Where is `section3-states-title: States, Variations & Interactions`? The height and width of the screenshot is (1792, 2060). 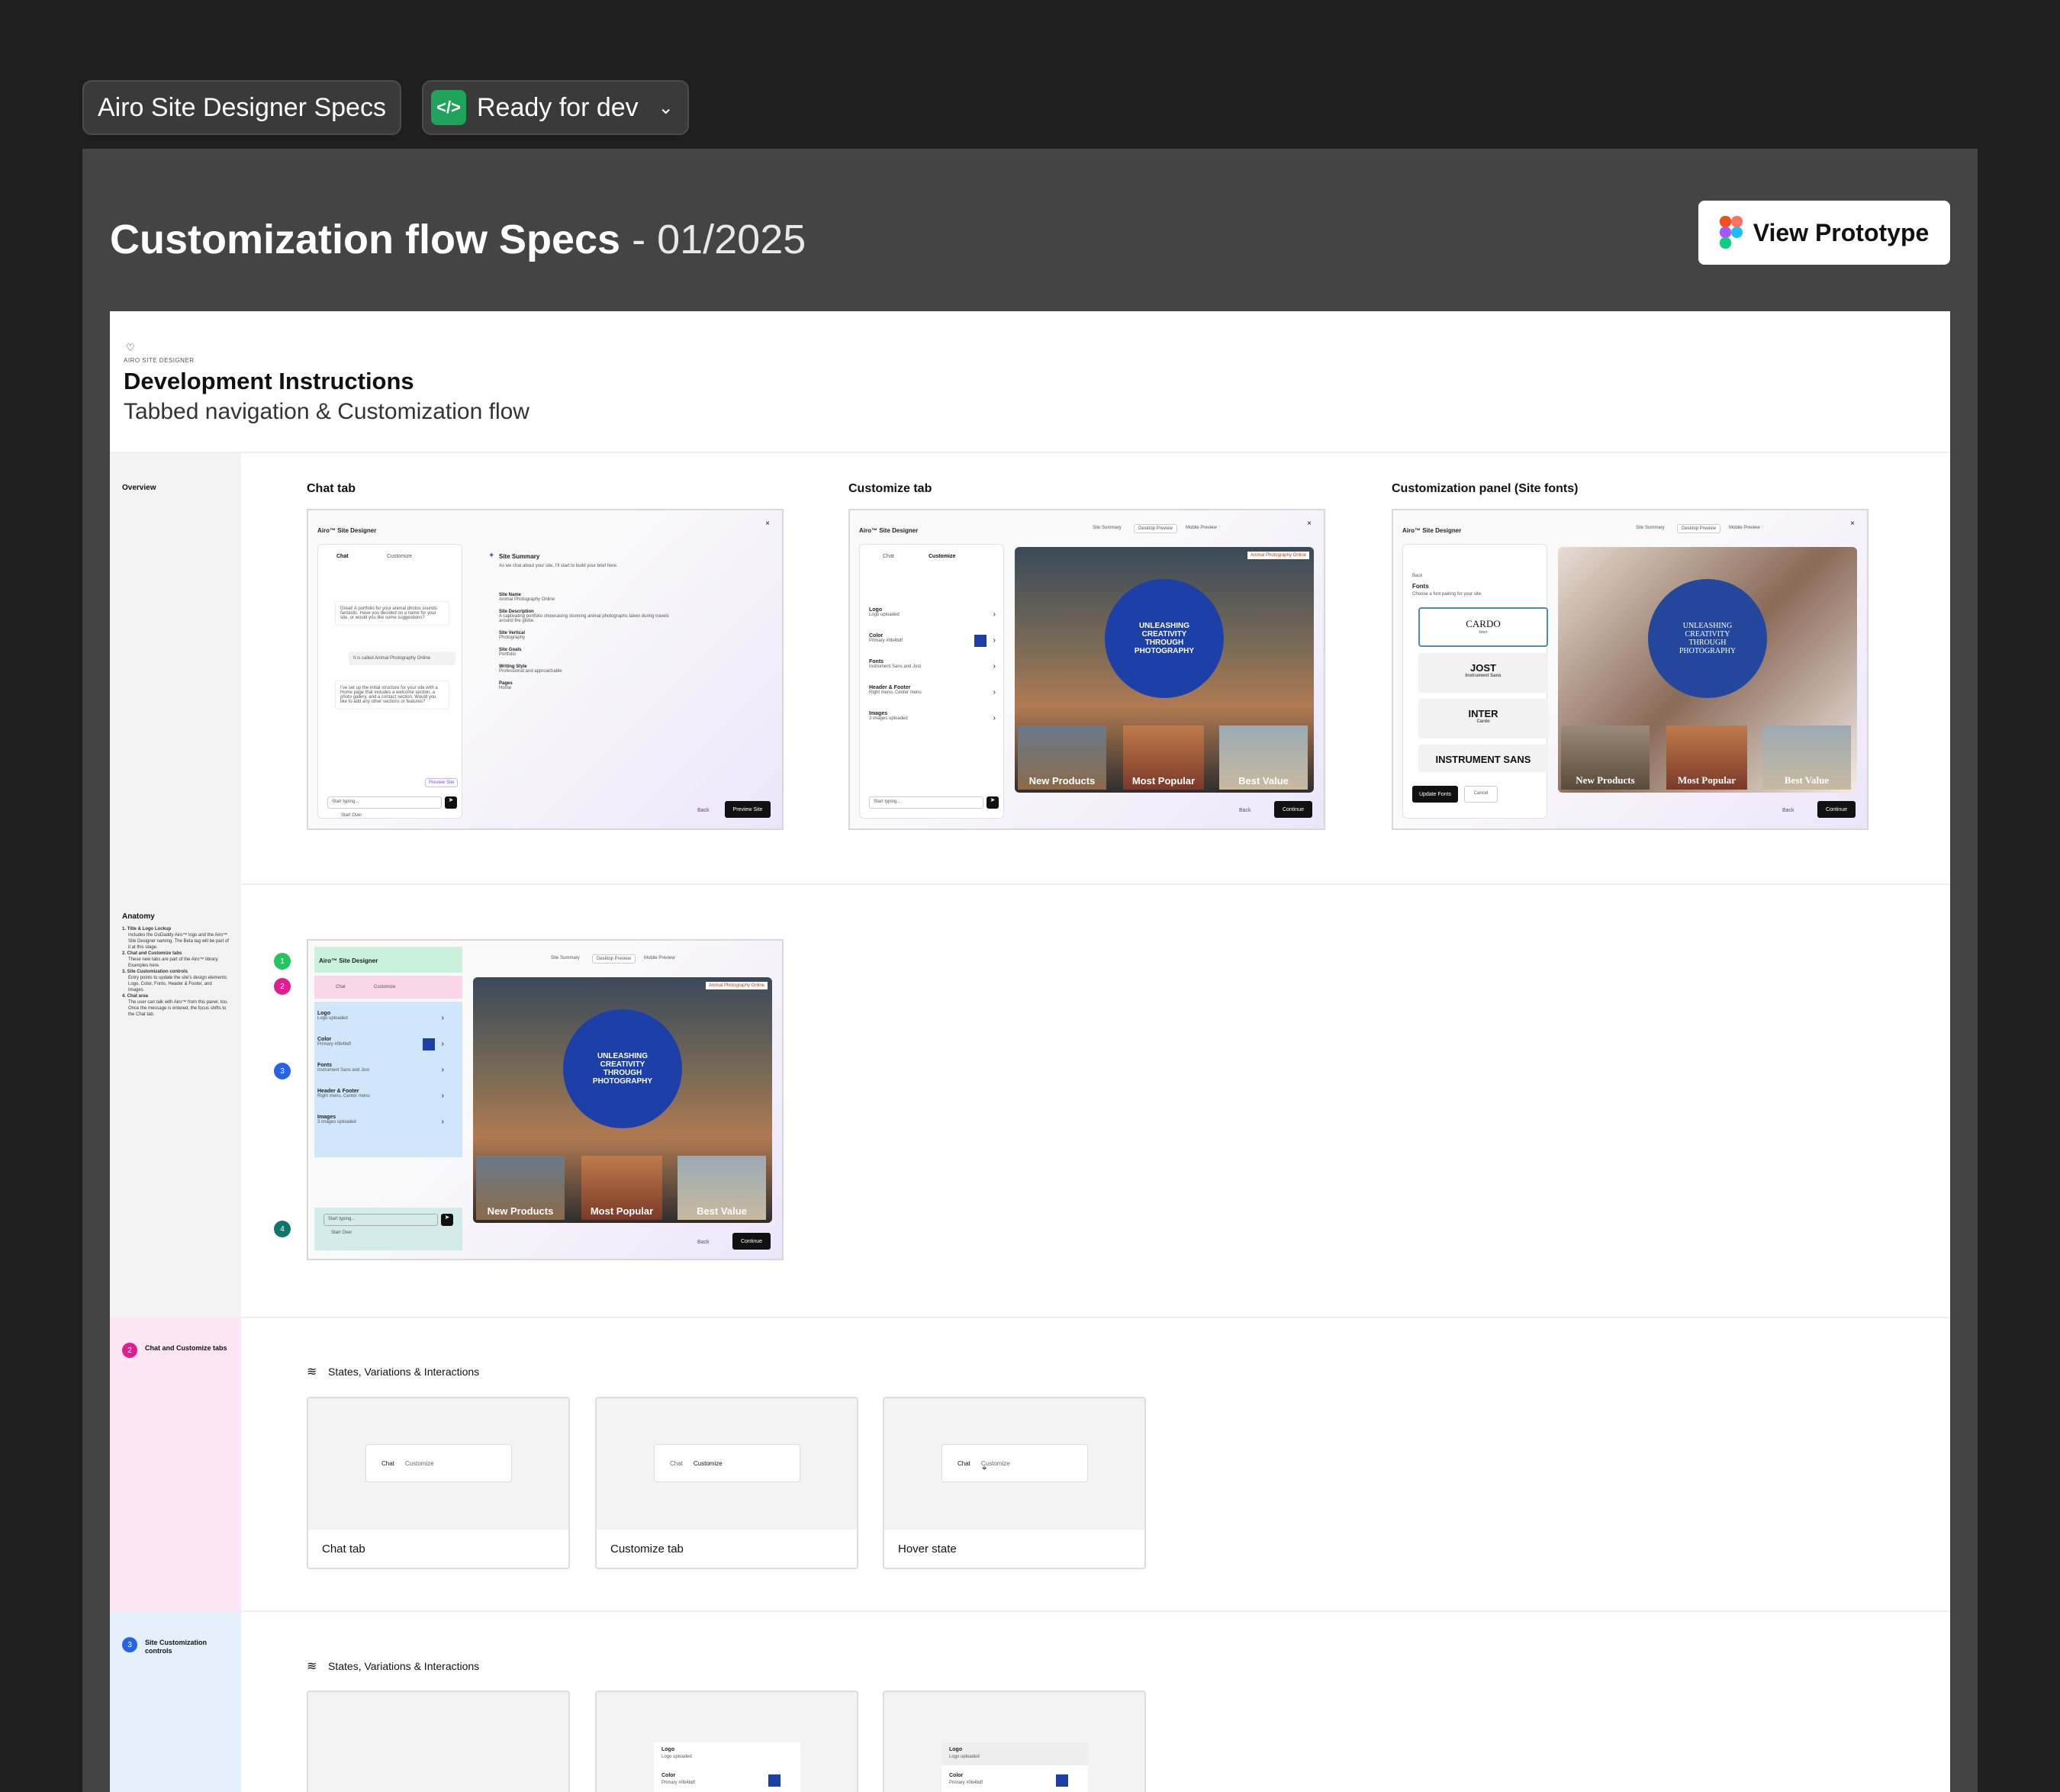 section3-states-title: States, Variations & Interactions is located at coordinates (404, 1666).